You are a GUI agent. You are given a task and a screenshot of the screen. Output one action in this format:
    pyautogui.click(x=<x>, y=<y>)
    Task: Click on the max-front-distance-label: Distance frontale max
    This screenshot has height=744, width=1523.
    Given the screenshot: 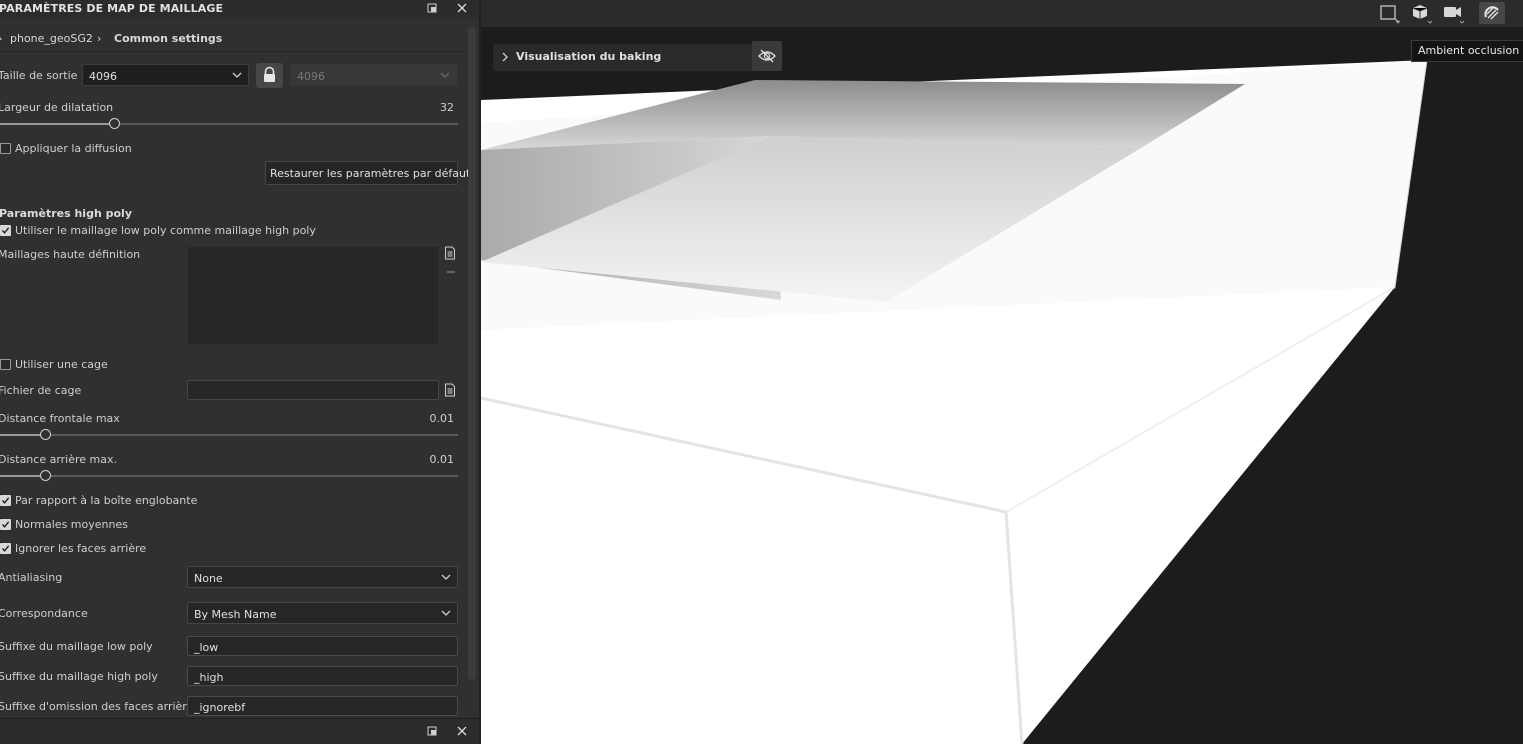 What is the action you would take?
    pyautogui.click(x=60, y=418)
    